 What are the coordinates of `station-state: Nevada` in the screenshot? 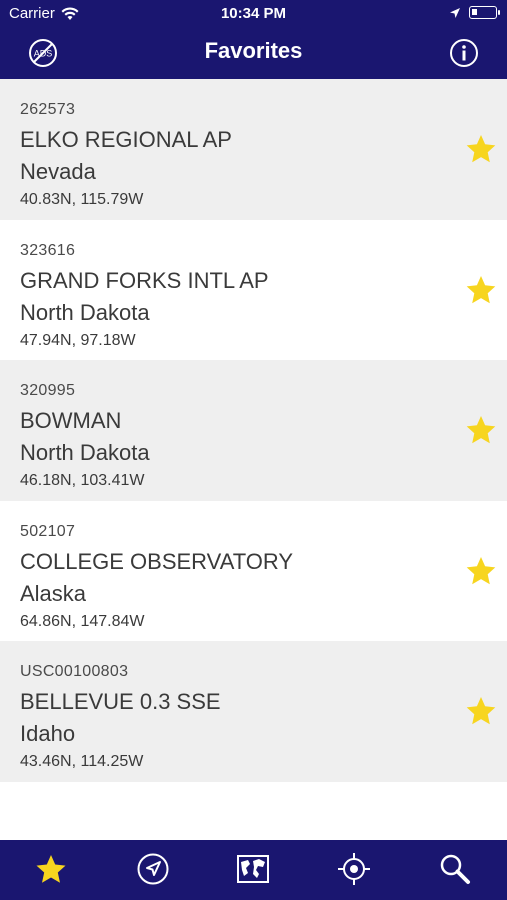 It's located at (58, 171).